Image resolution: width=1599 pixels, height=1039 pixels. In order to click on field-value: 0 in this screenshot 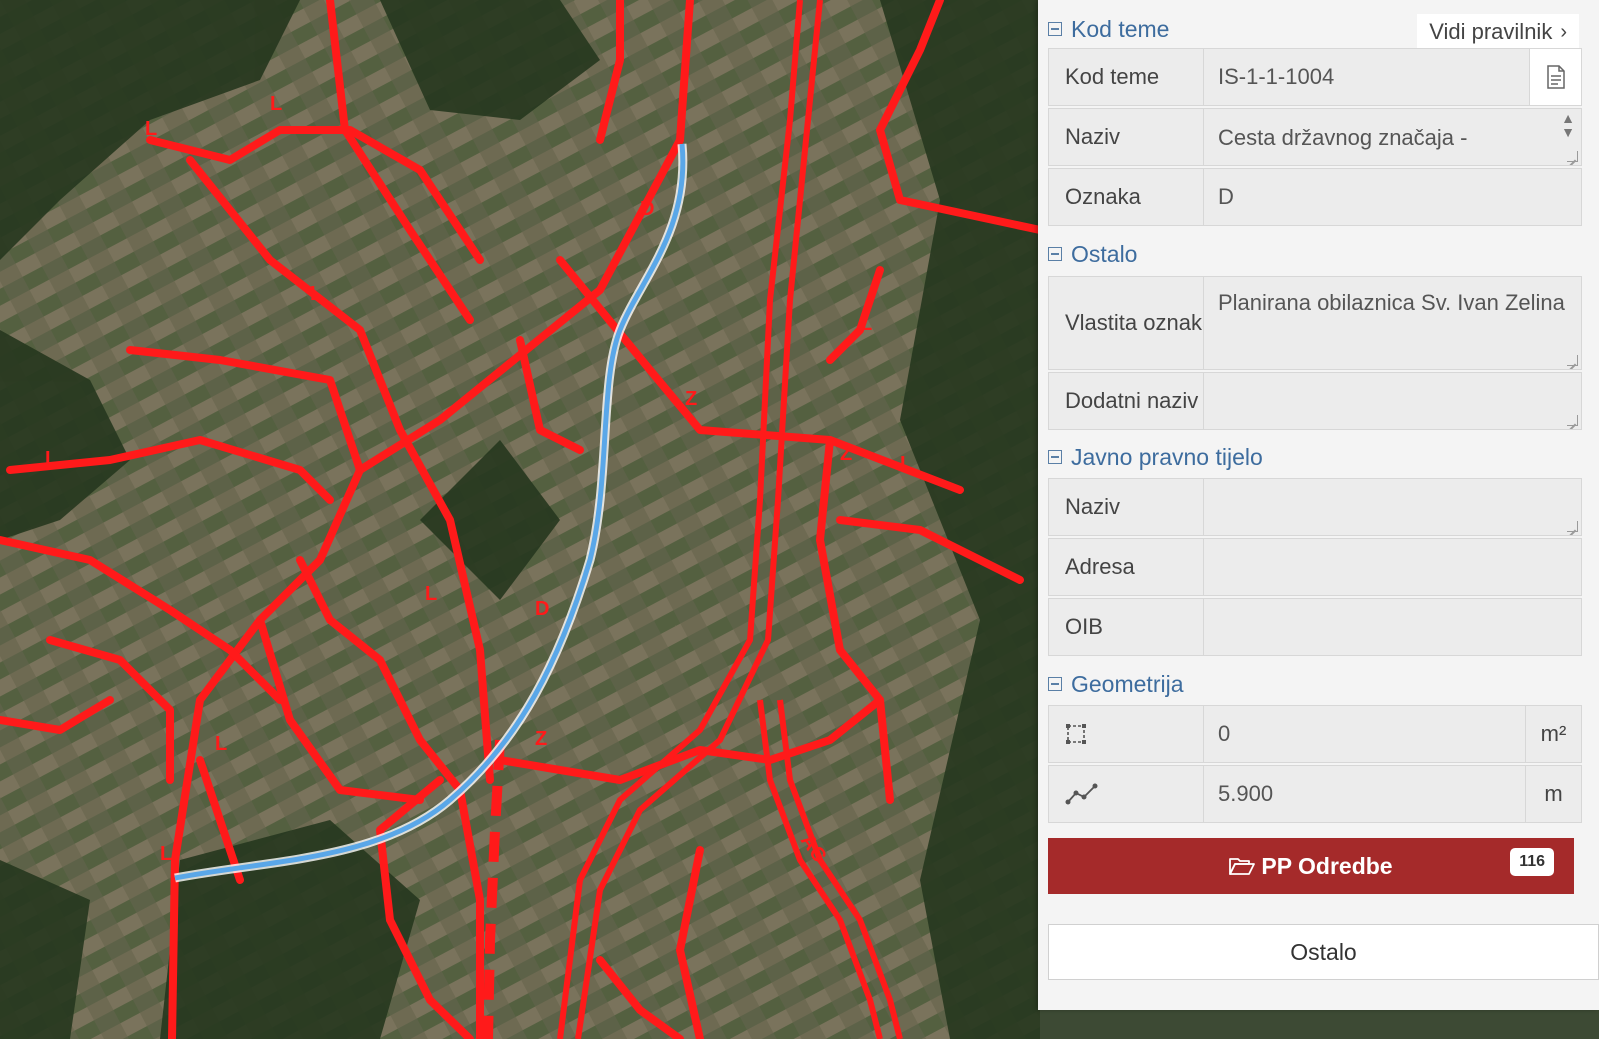, I will do `click(1224, 733)`.